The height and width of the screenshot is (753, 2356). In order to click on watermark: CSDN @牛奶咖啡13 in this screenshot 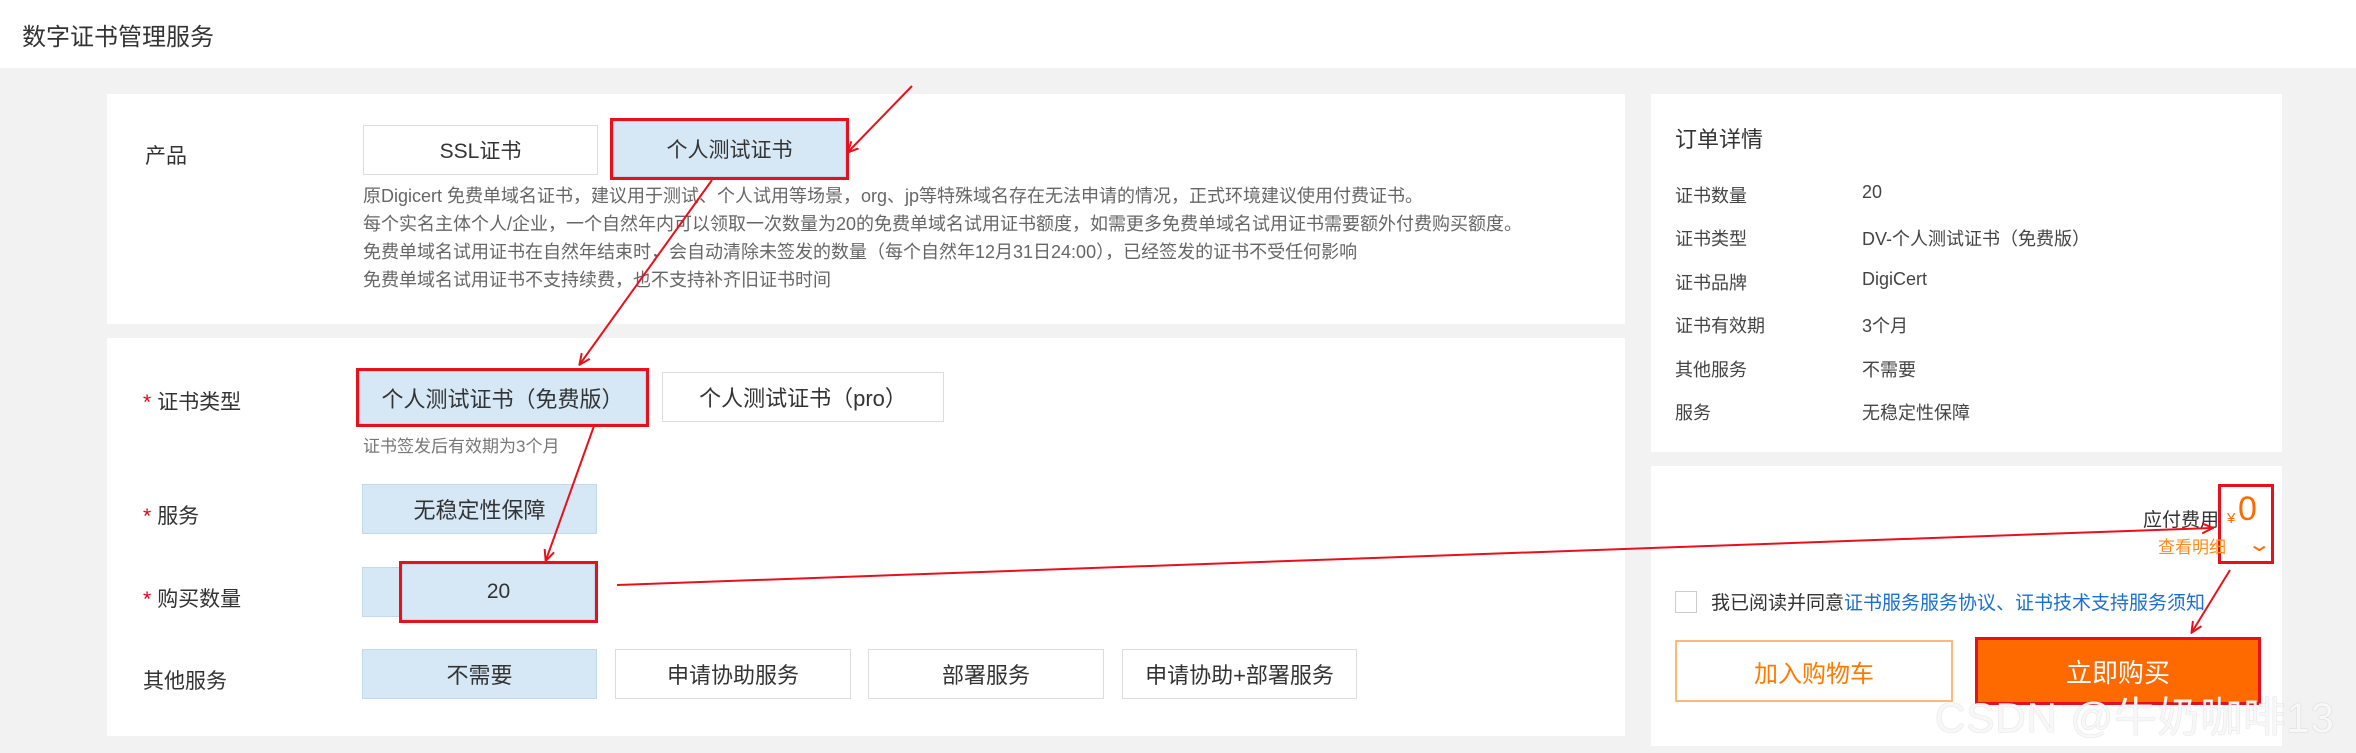, I will do `click(2135, 717)`.